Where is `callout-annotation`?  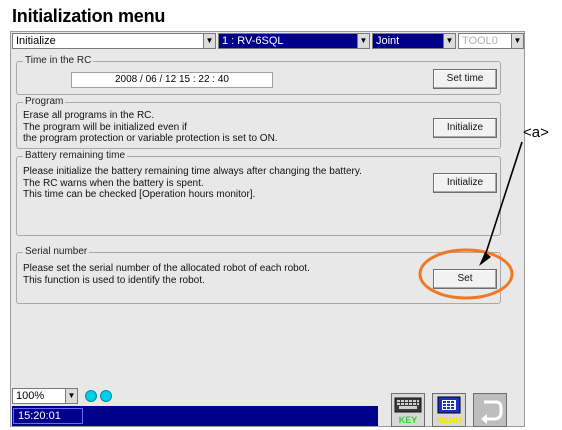 callout-annotation is located at coordinates (470, 220).